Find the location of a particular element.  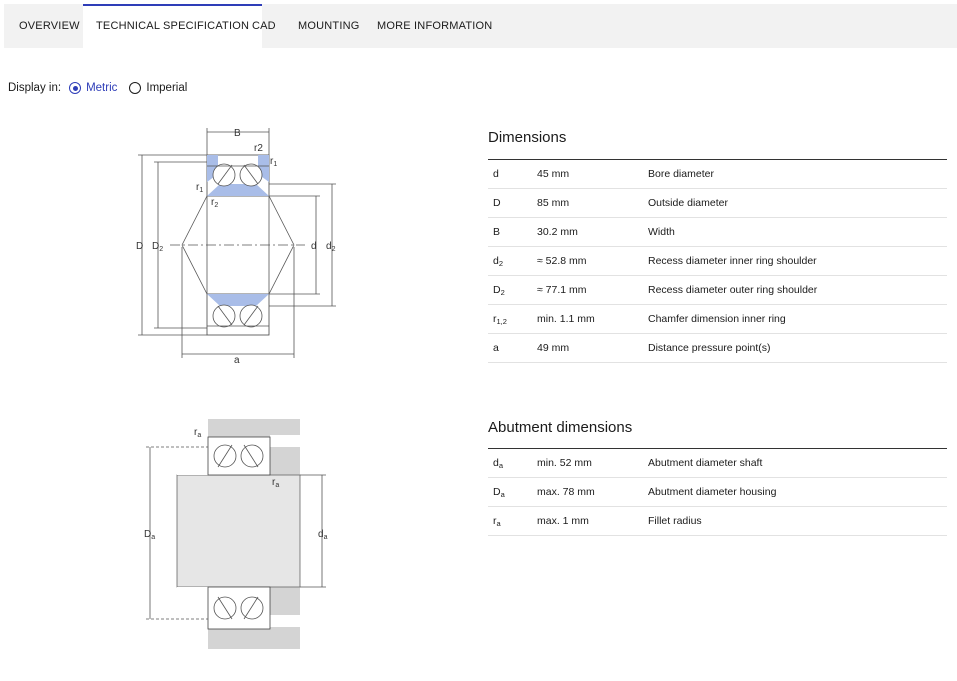

table-row: Da max. 78 mm Abutment diameter housing is located at coordinates (717, 492).